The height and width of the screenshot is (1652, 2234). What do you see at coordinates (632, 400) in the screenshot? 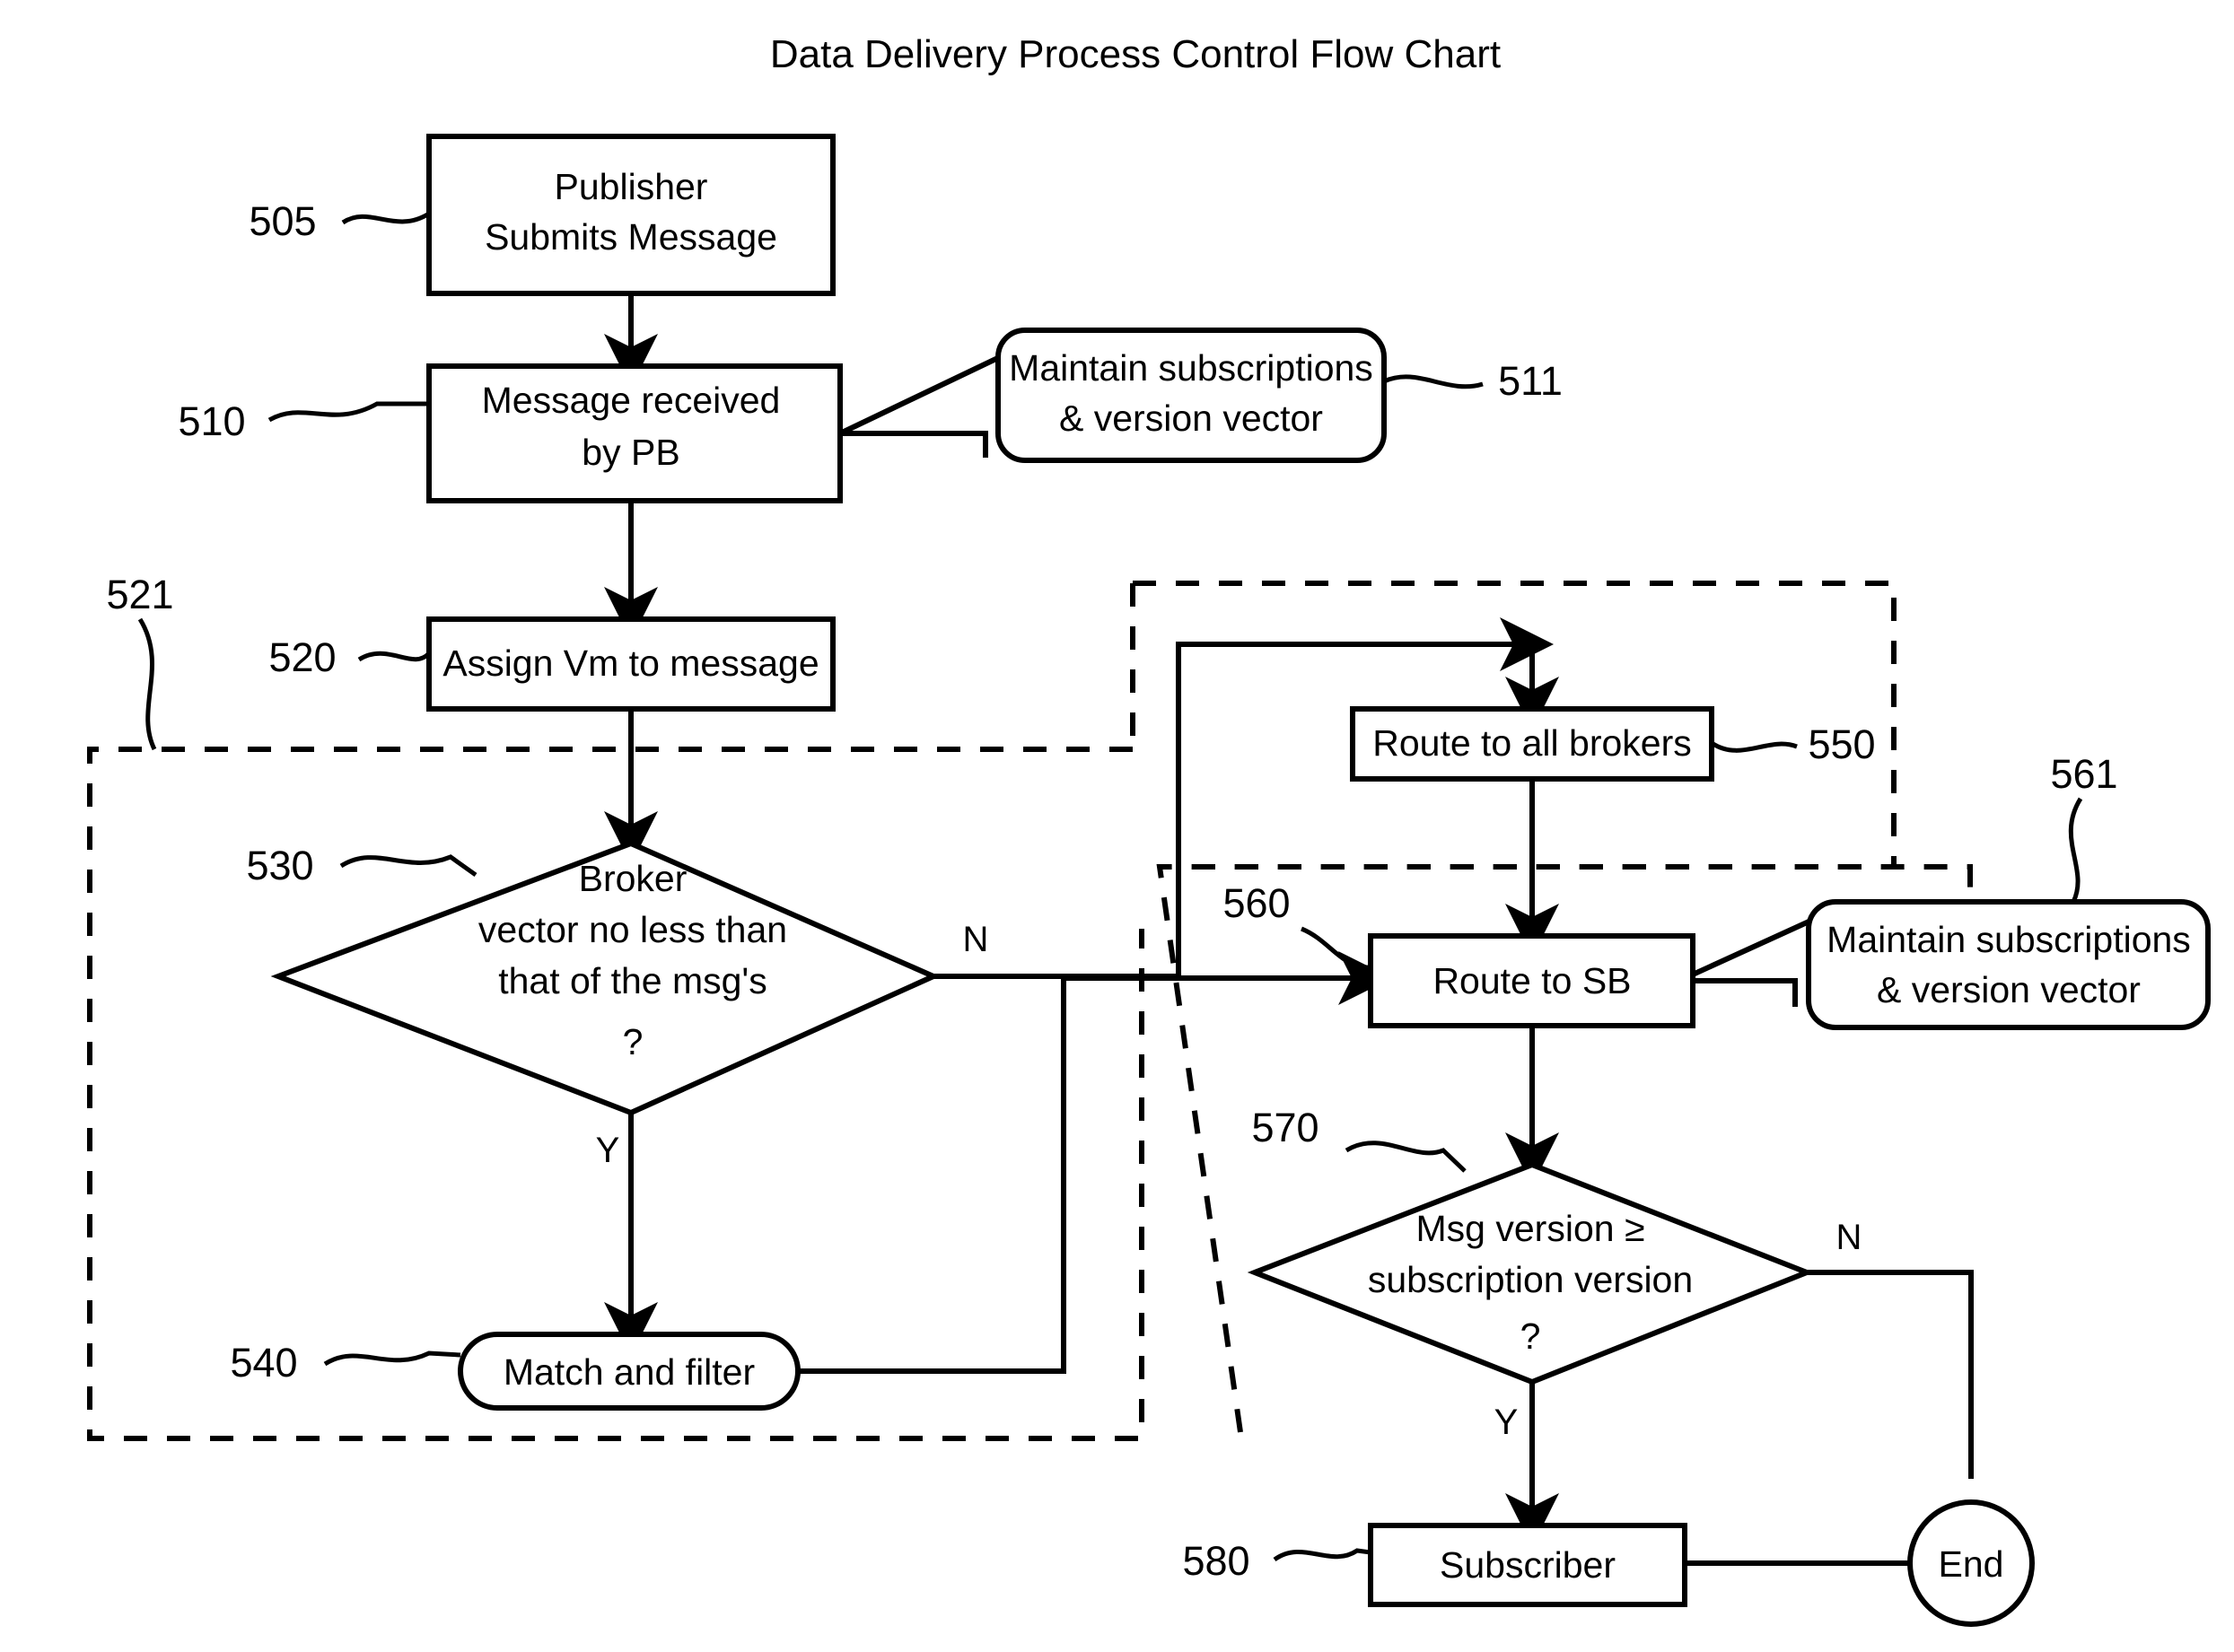
I see `node-message-received-line1: Message received` at bounding box center [632, 400].